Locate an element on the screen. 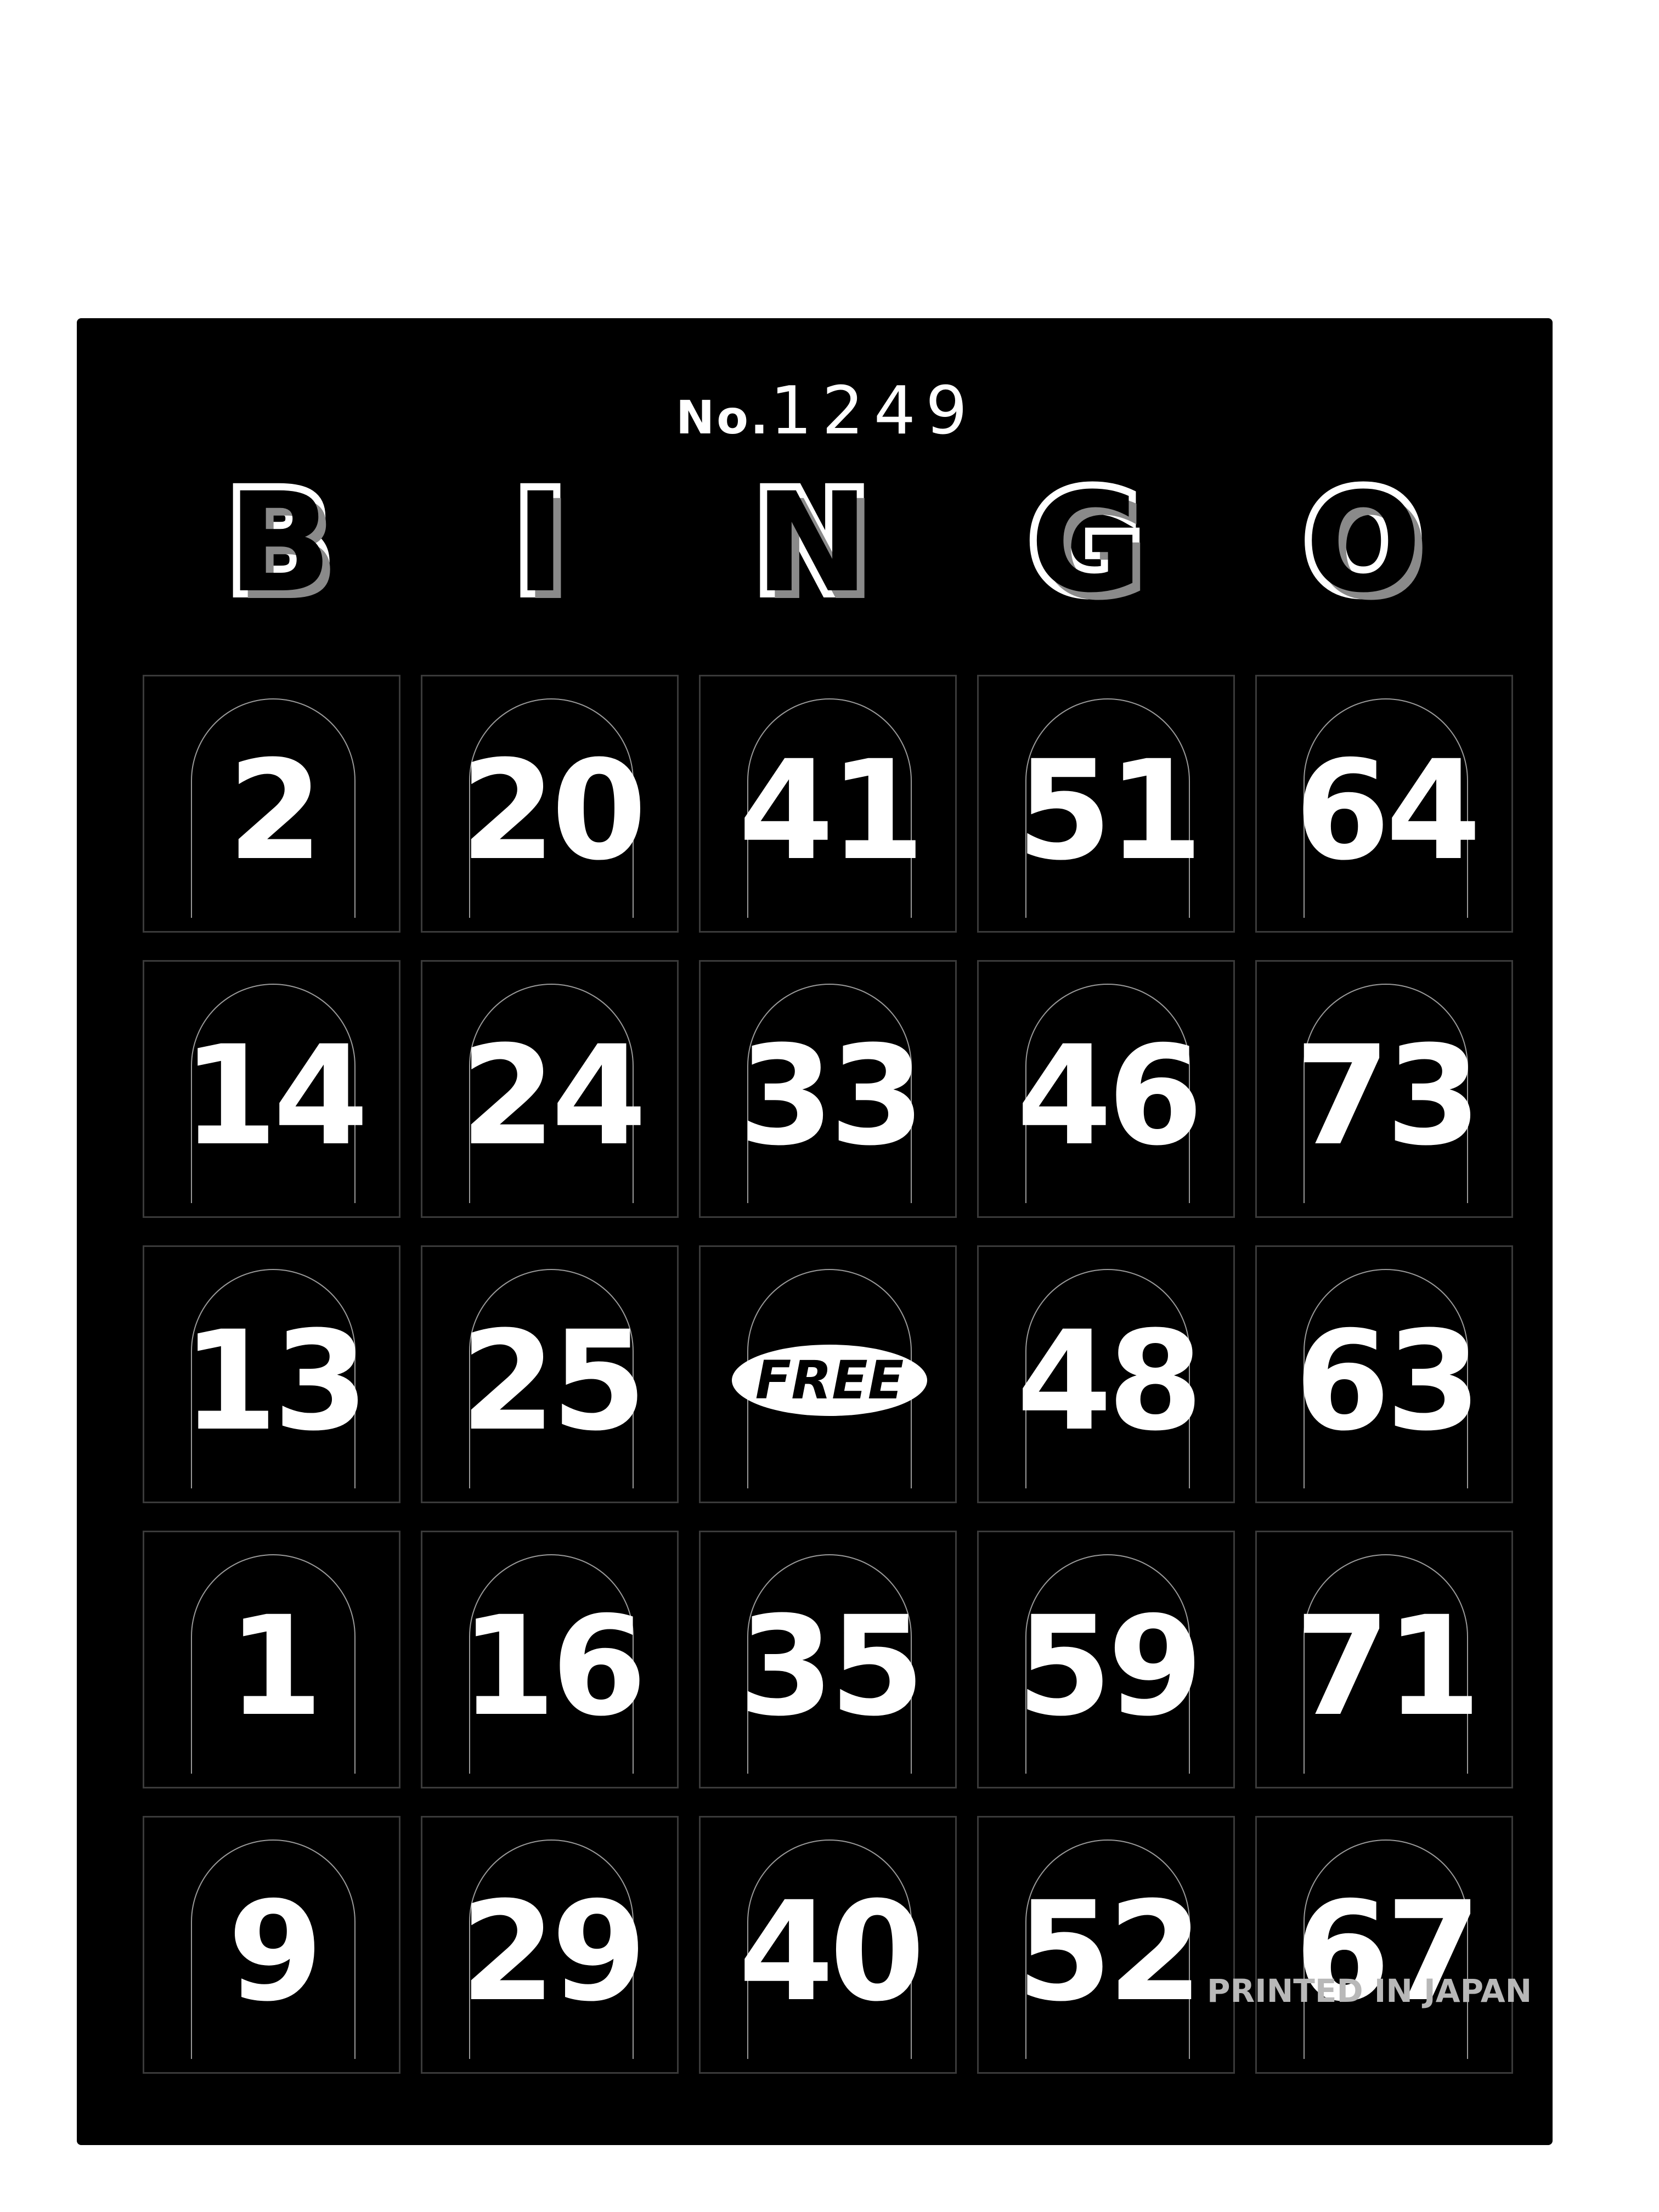 The image size is (1659, 2212). bingo-cell: 63 is located at coordinates (1384, 1374).